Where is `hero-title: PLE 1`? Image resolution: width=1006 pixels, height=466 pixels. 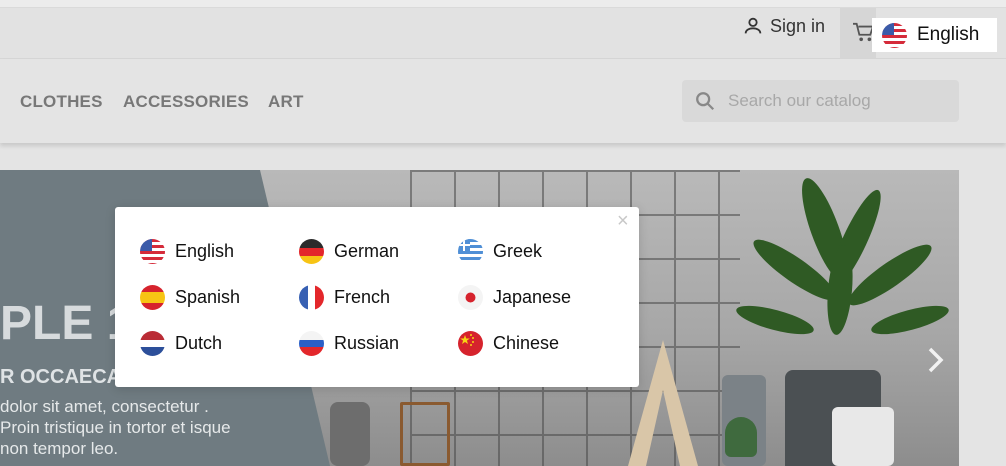 hero-title: PLE 1 is located at coordinates (67, 323).